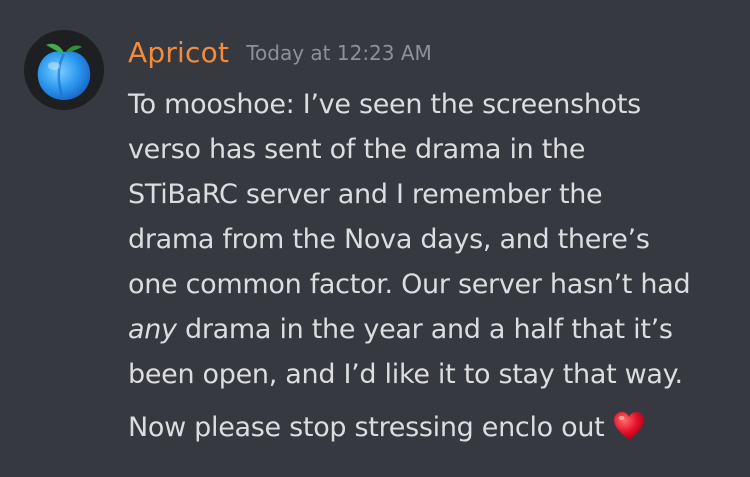 The image size is (750, 477). Describe the element at coordinates (178, 52) in the screenshot. I see `author-name: Apricot` at that location.